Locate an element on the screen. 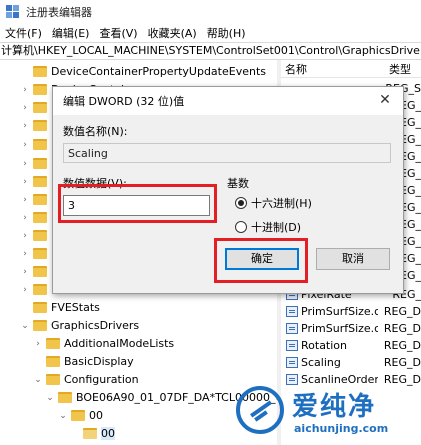  watermark: 爱纯净 aichunjing.com is located at coordinates (326, 411).